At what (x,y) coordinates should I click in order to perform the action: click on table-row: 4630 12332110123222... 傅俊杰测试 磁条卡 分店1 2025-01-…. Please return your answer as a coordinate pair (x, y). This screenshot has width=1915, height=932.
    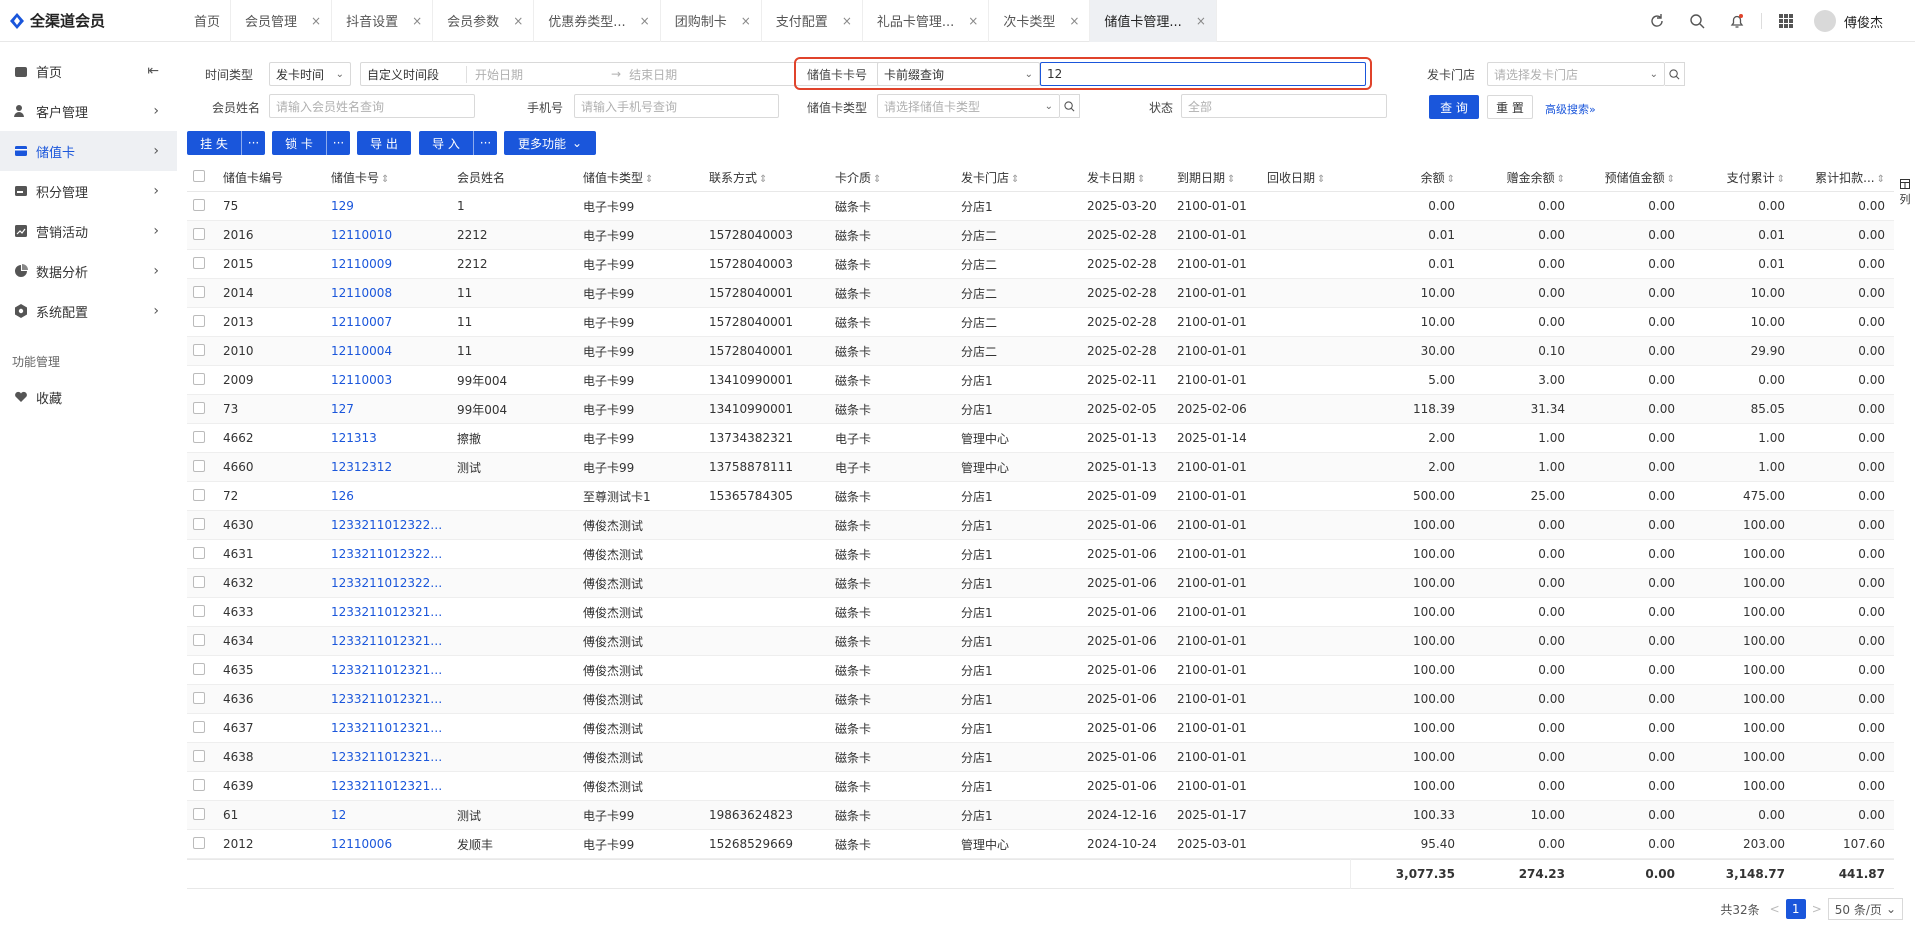
    Looking at the image, I should click on (1040, 525).